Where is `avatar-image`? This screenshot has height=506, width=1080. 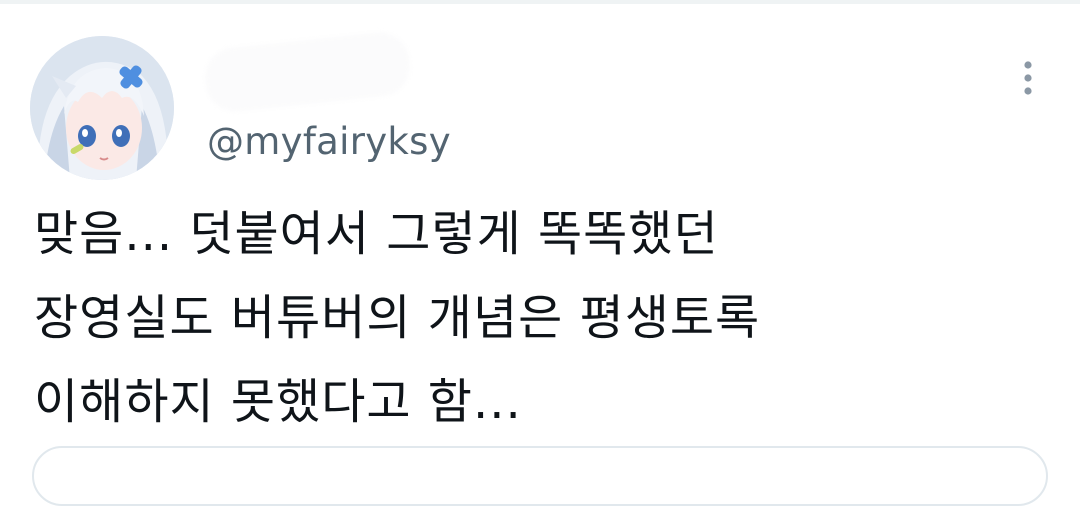
avatar-image is located at coordinates (102, 108).